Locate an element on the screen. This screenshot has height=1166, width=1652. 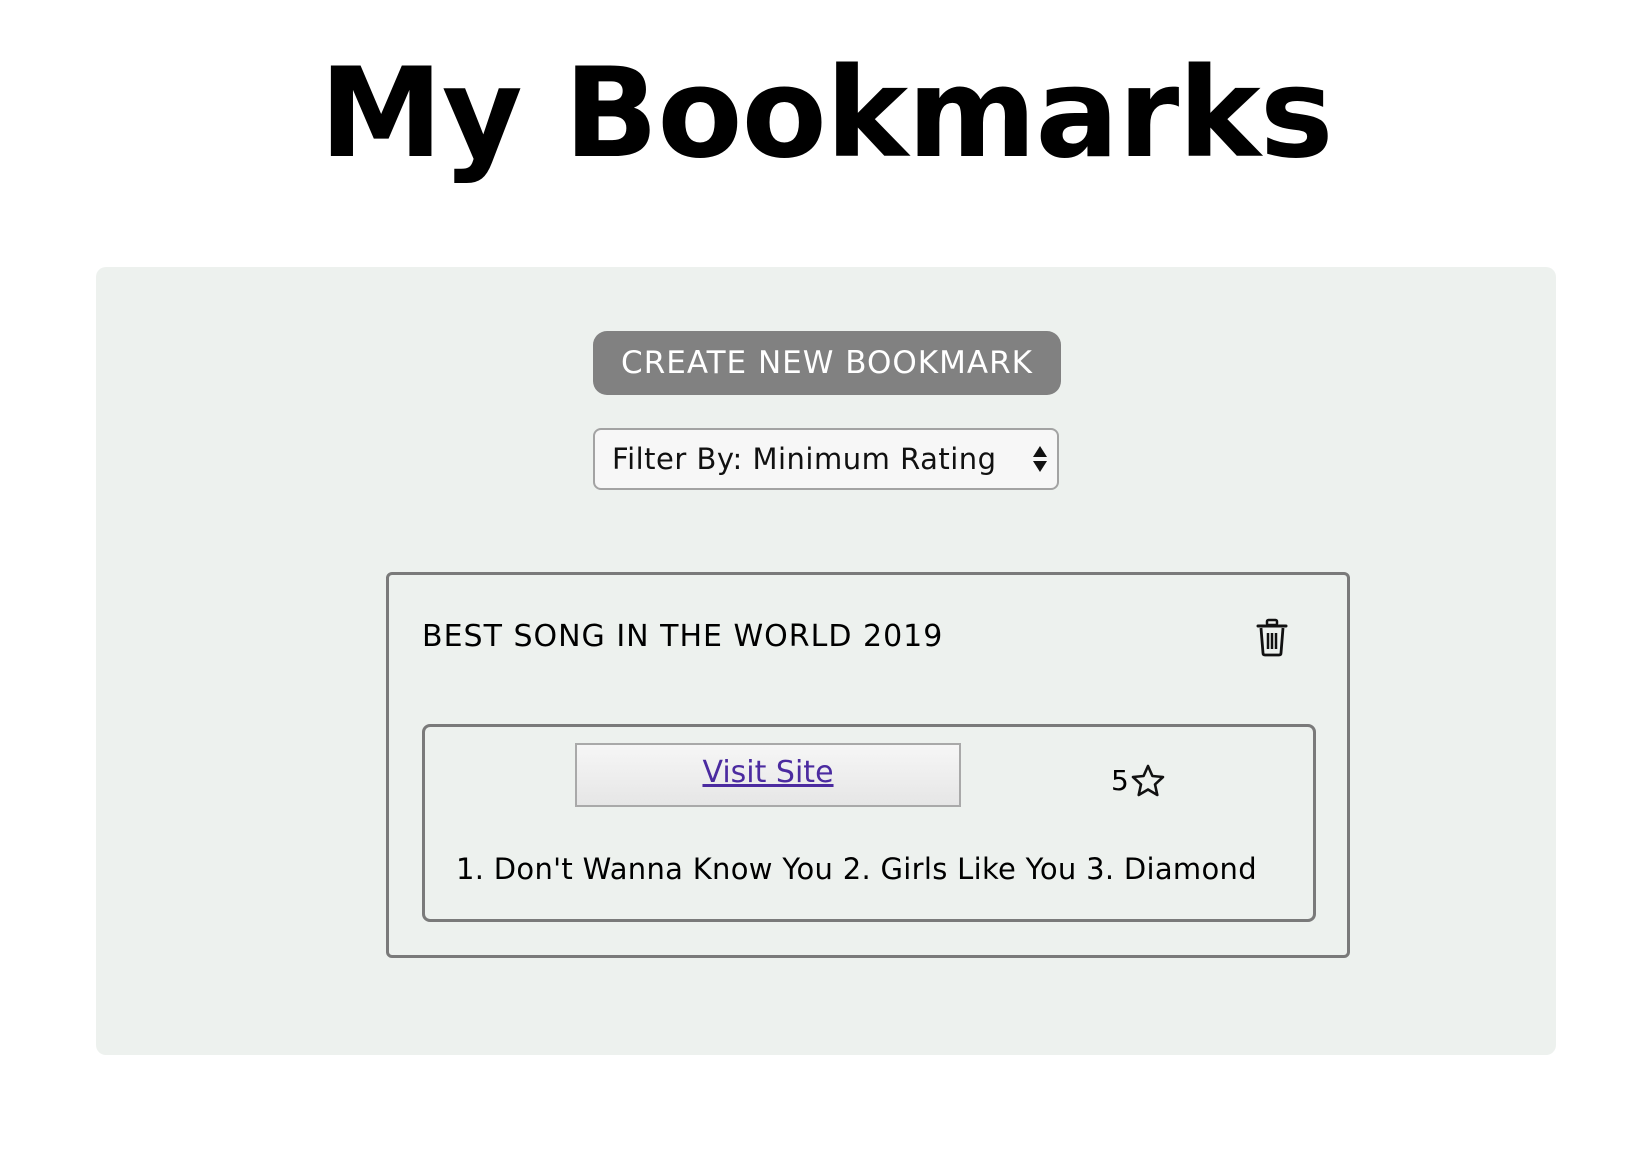
page-title: My Bookmarks is located at coordinates (826, 114).